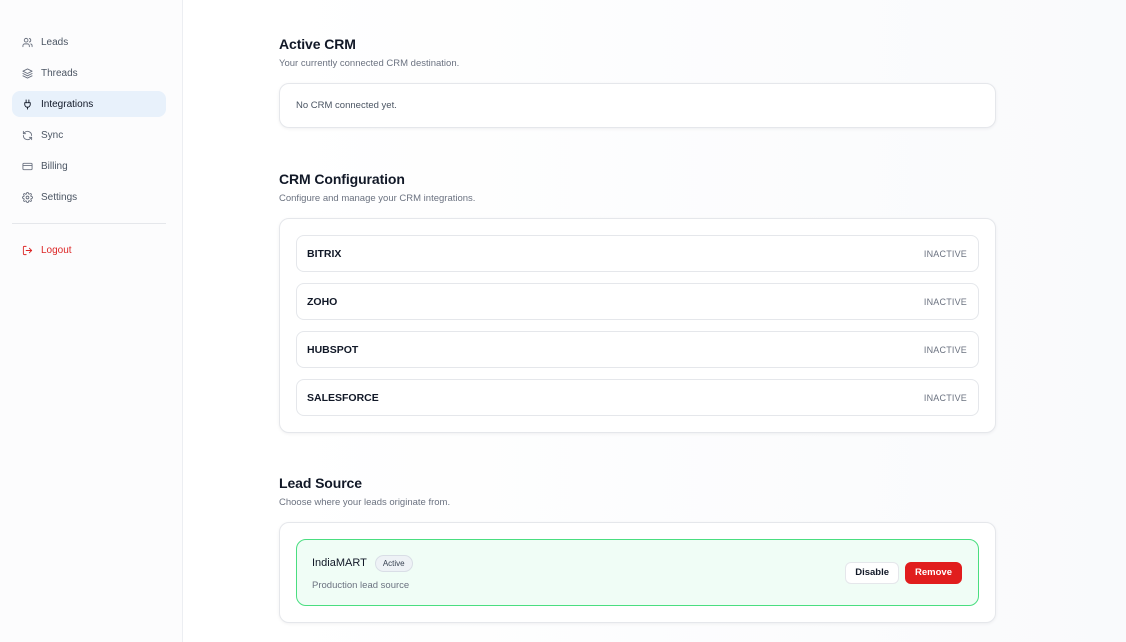  I want to click on crm-row-hubspot: HUBSPOT INACTIVE, so click(637, 349).